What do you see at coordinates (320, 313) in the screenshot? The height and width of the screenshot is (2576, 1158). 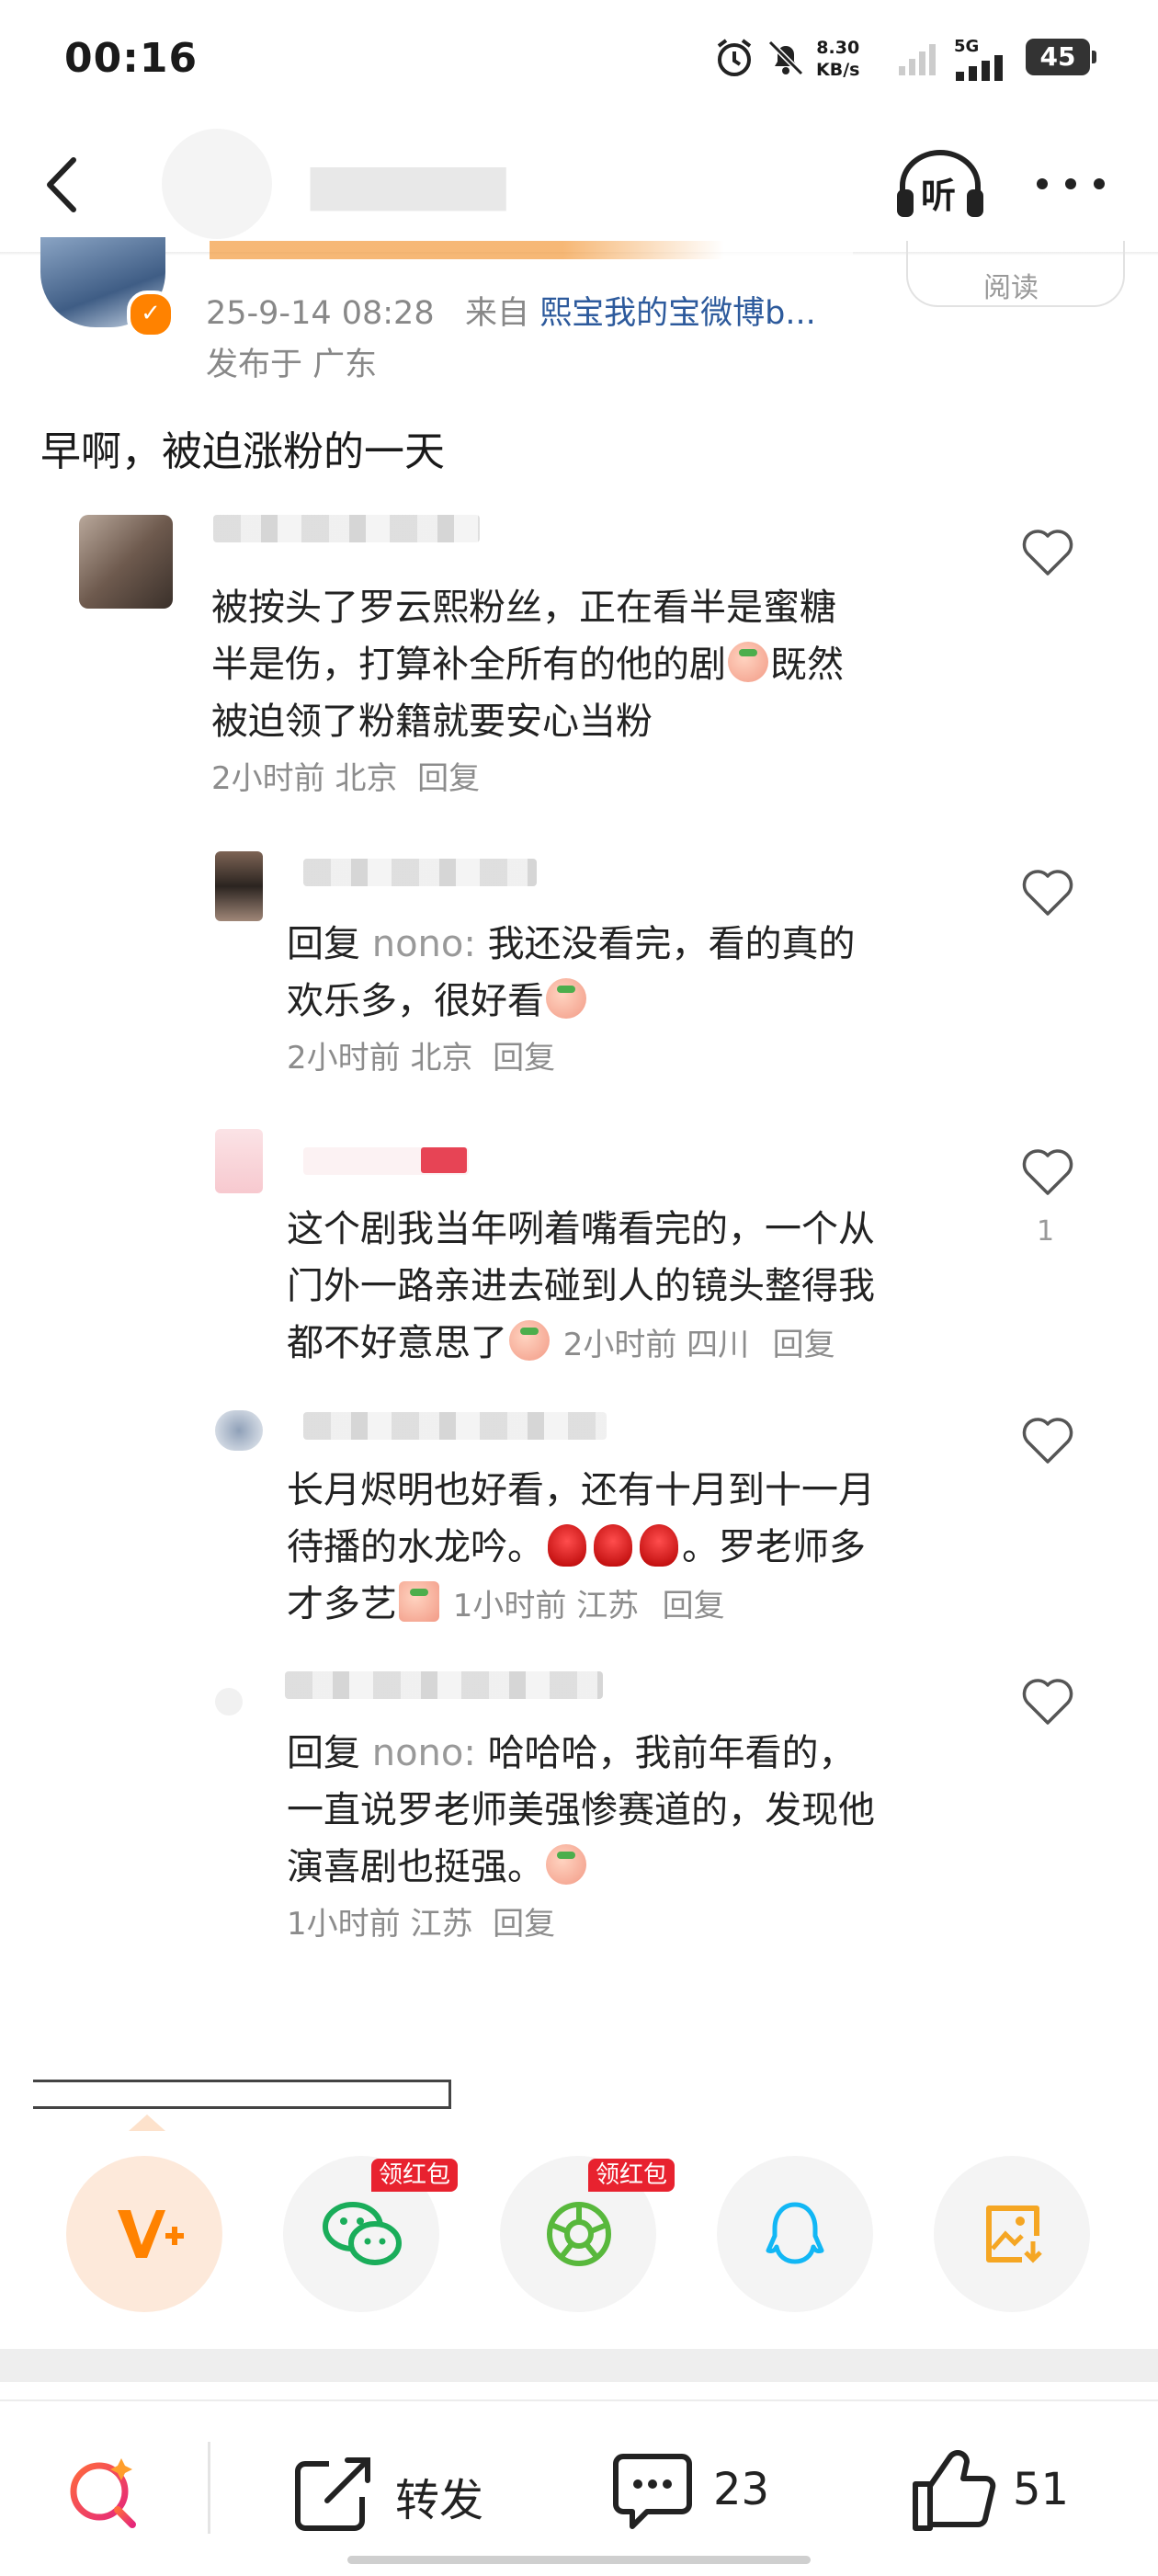 I see `post-date: 25-9-14 08:28` at bounding box center [320, 313].